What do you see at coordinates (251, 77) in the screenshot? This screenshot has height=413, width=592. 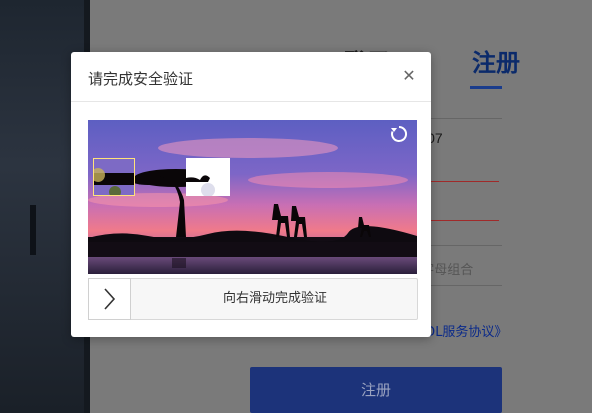 I see `modal-header: 请完成安全验证 ✕` at bounding box center [251, 77].